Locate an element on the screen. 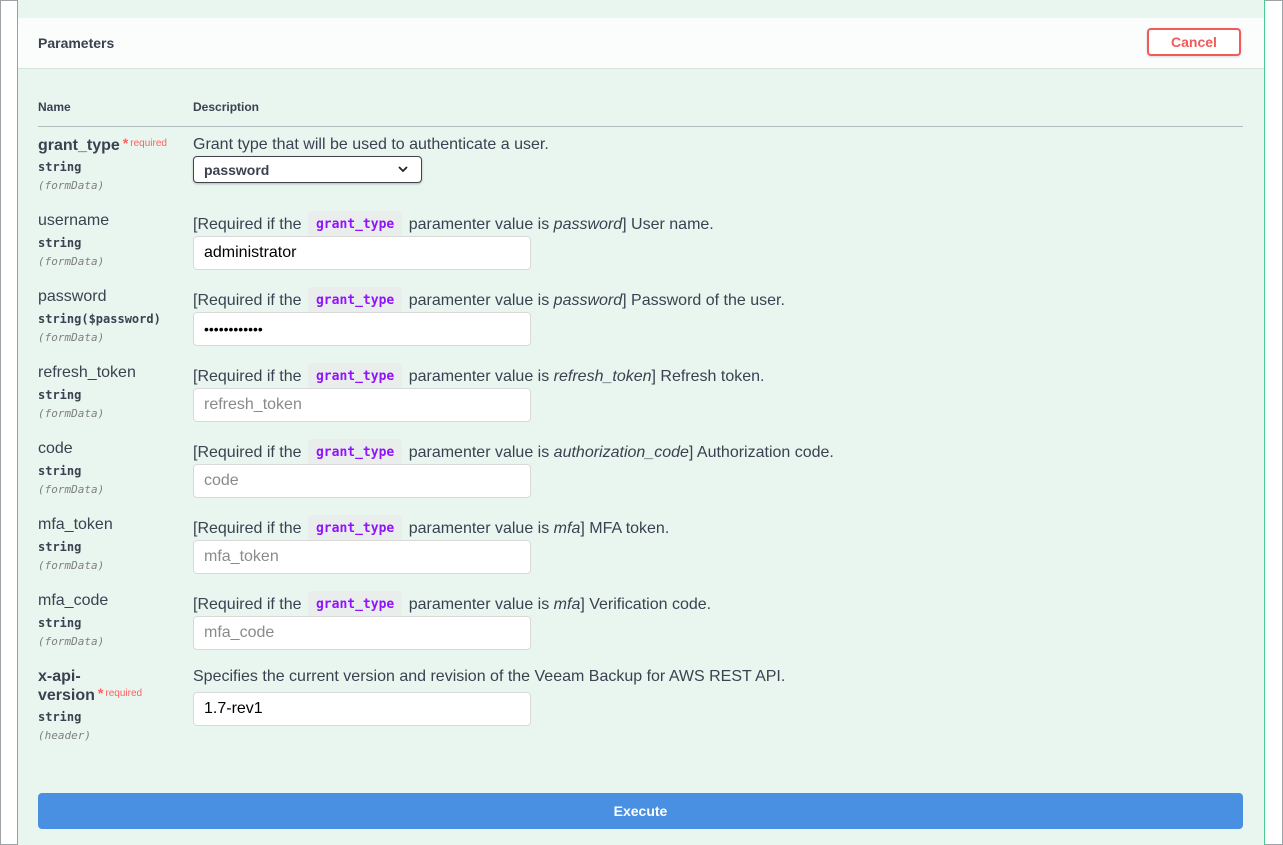 The height and width of the screenshot is (845, 1283). desc-tail: ] Password of the user. is located at coordinates (703, 300).